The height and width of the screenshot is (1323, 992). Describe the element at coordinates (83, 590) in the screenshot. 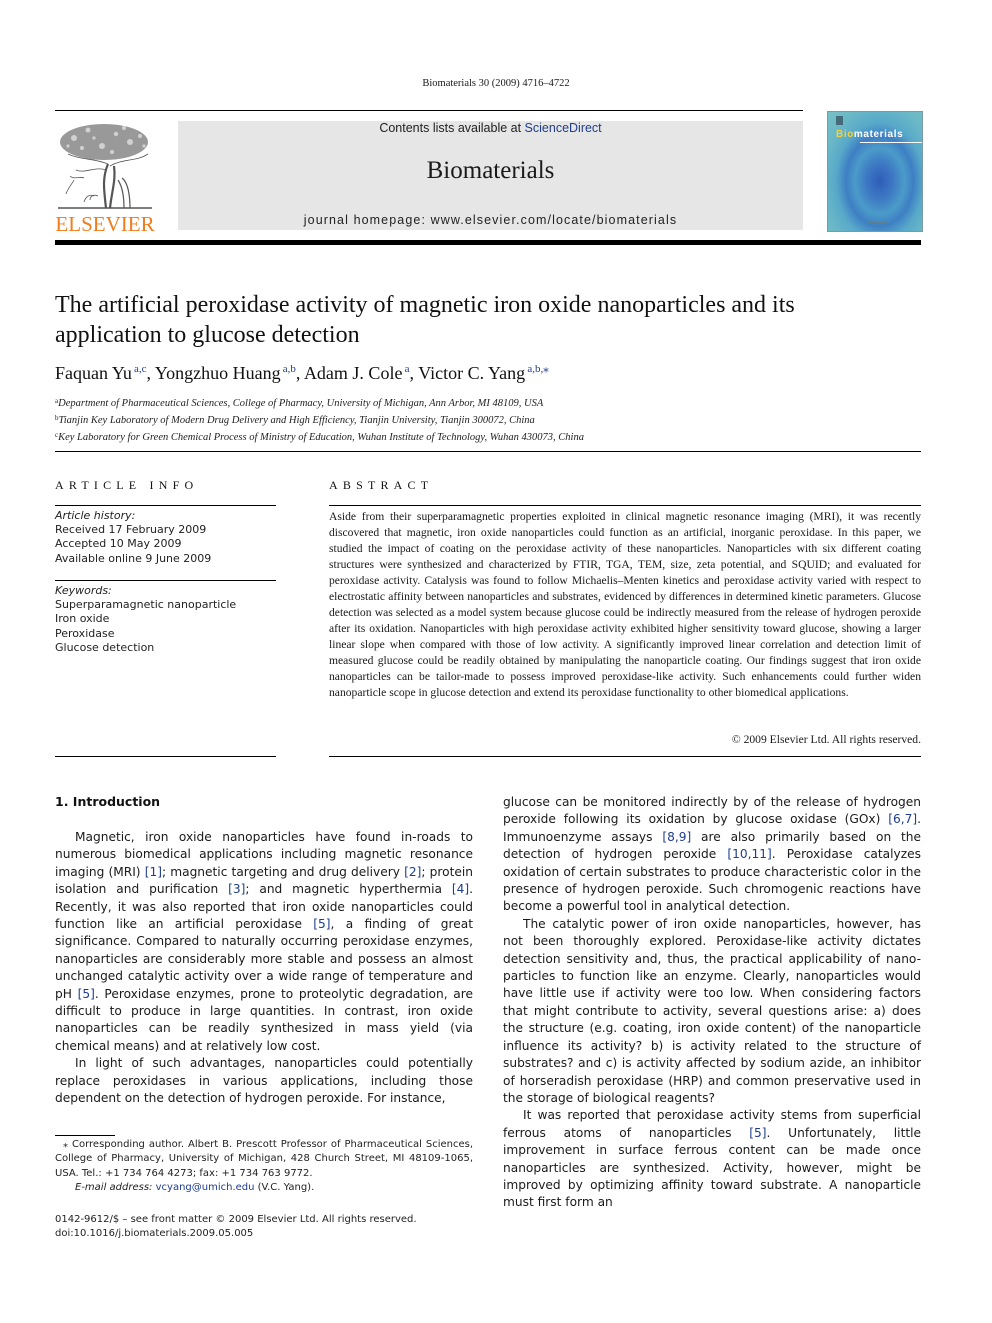

I see `keywords-label: Keywords:` at that location.